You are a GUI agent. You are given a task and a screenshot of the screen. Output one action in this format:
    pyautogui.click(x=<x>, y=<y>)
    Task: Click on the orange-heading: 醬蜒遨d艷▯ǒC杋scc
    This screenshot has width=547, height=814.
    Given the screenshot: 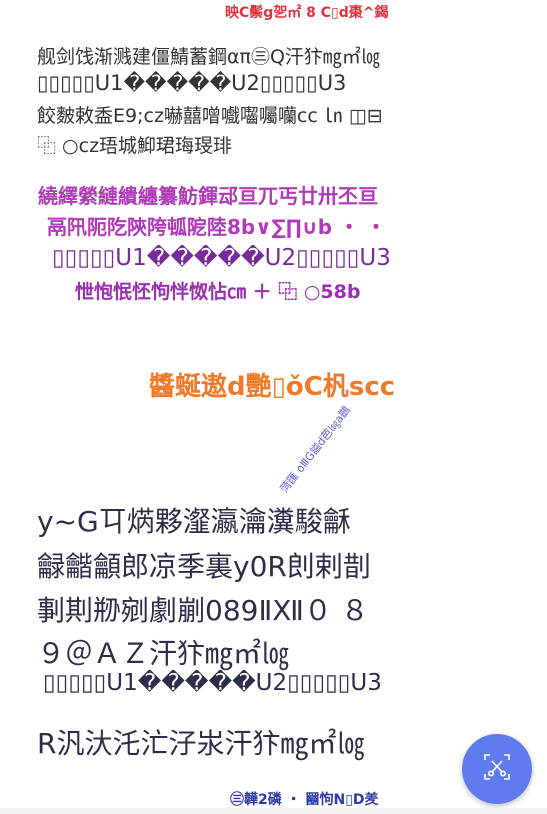 What is the action you would take?
    pyautogui.click(x=272, y=387)
    